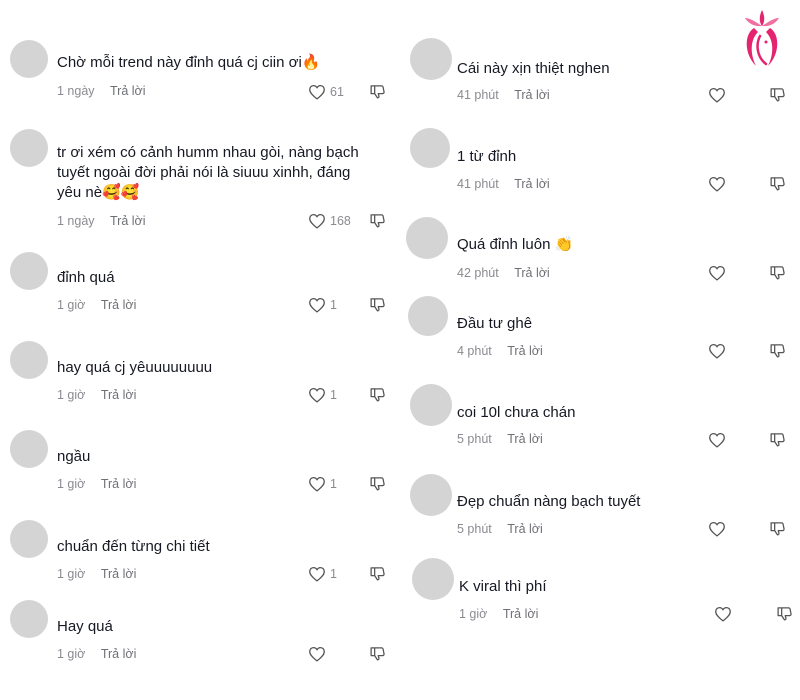 This screenshot has width=800, height=700. What do you see at coordinates (98, 192) in the screenshot?
I see `comment-text-line: yêu nè🥰🥰` at bounding box center [98, 192].